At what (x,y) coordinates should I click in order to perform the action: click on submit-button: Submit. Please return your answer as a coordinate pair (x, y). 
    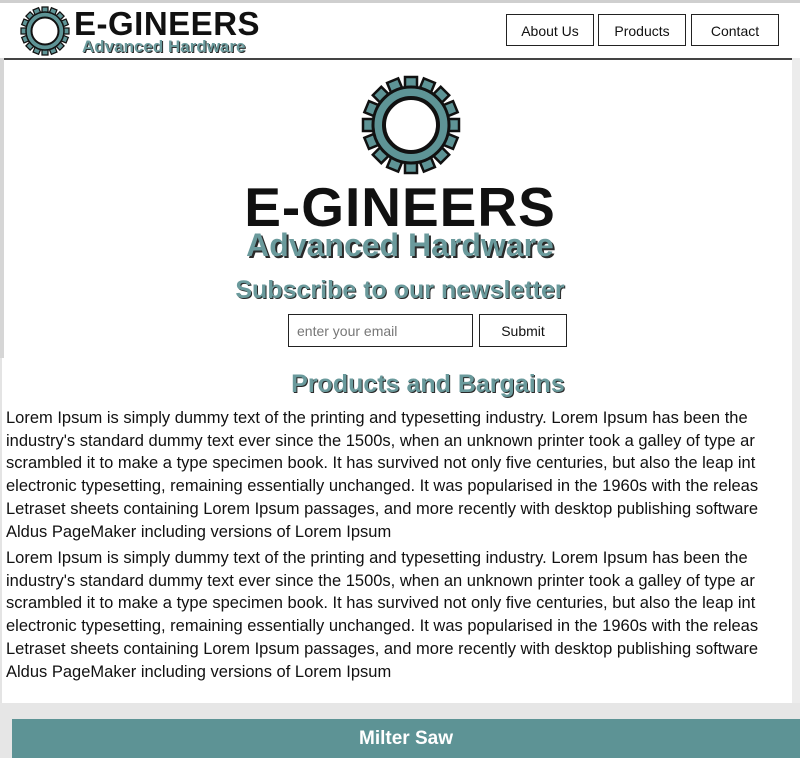
    Looking at the image, I should click on (523, 330).